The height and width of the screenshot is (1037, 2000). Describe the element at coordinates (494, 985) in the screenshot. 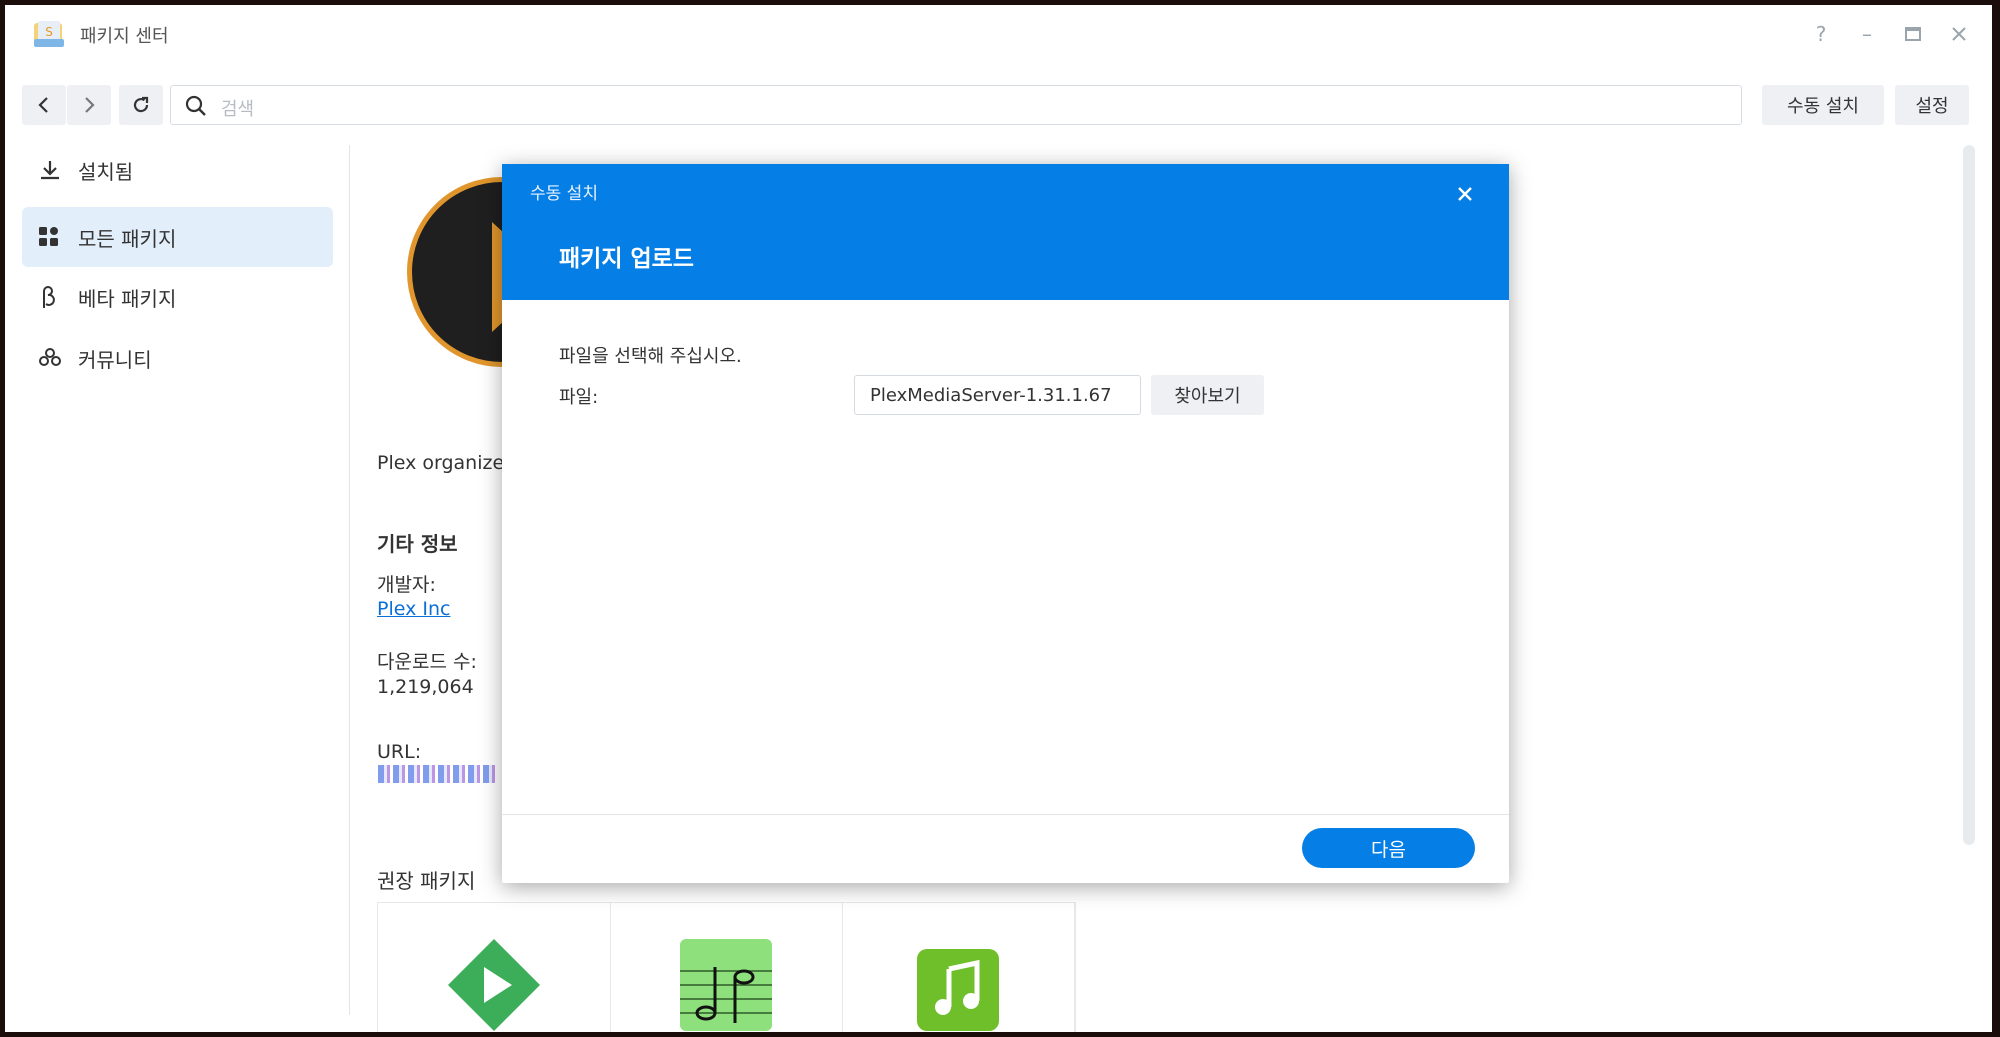

I see `video-station-icon` at that location.